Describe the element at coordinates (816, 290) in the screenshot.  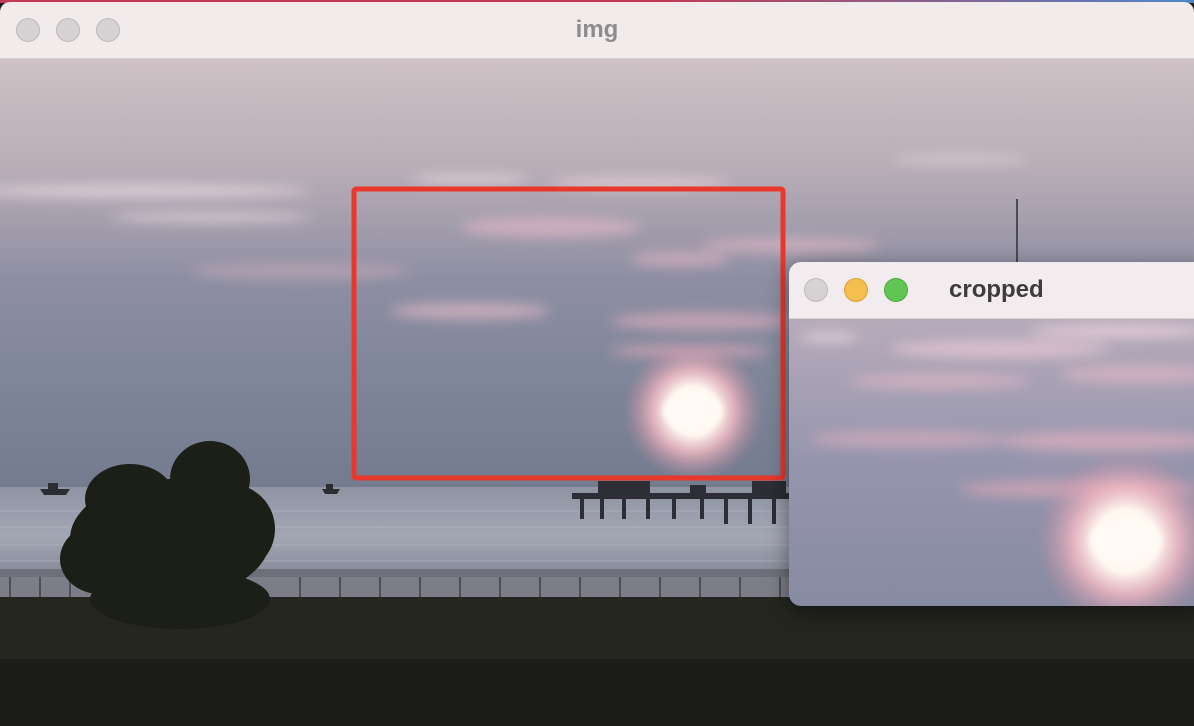
I see `close-icon` at that location.